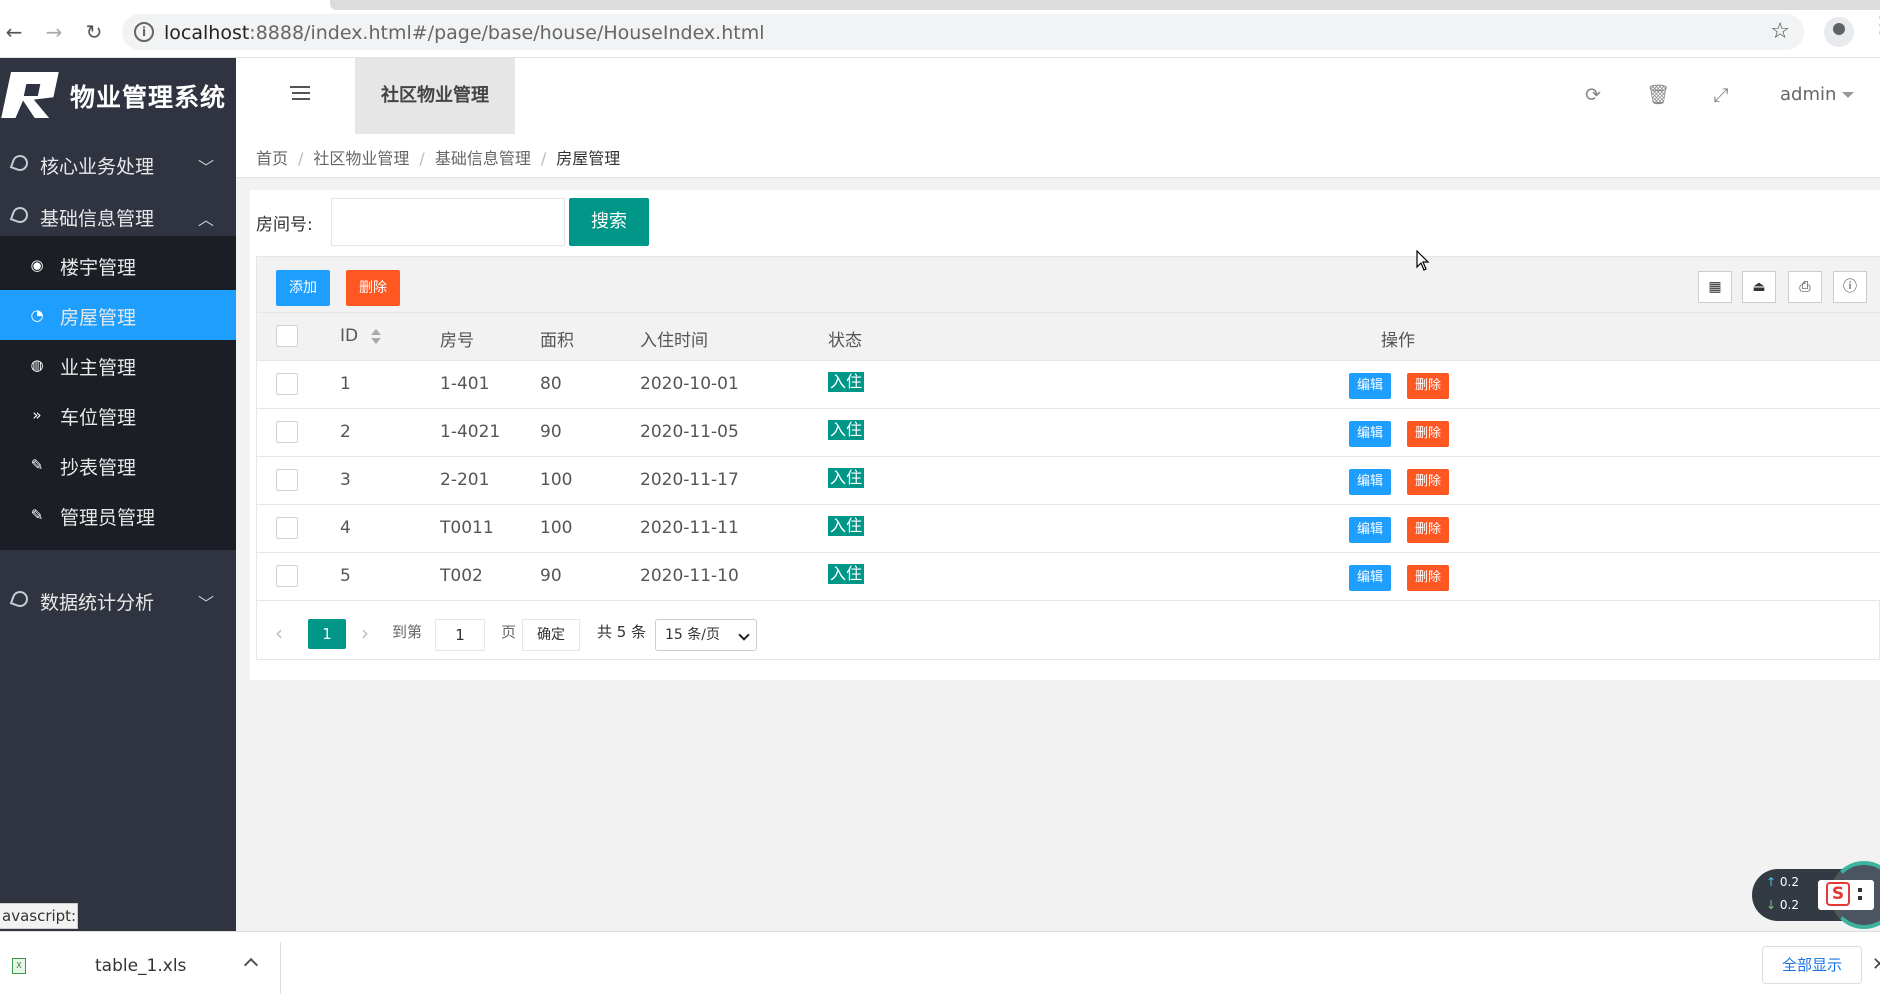 The height and width of the screenshot is (996, 1880). Describe the element at coordinates (349, 336) in the screenshot. I see `column-header-id: ID` at that location.